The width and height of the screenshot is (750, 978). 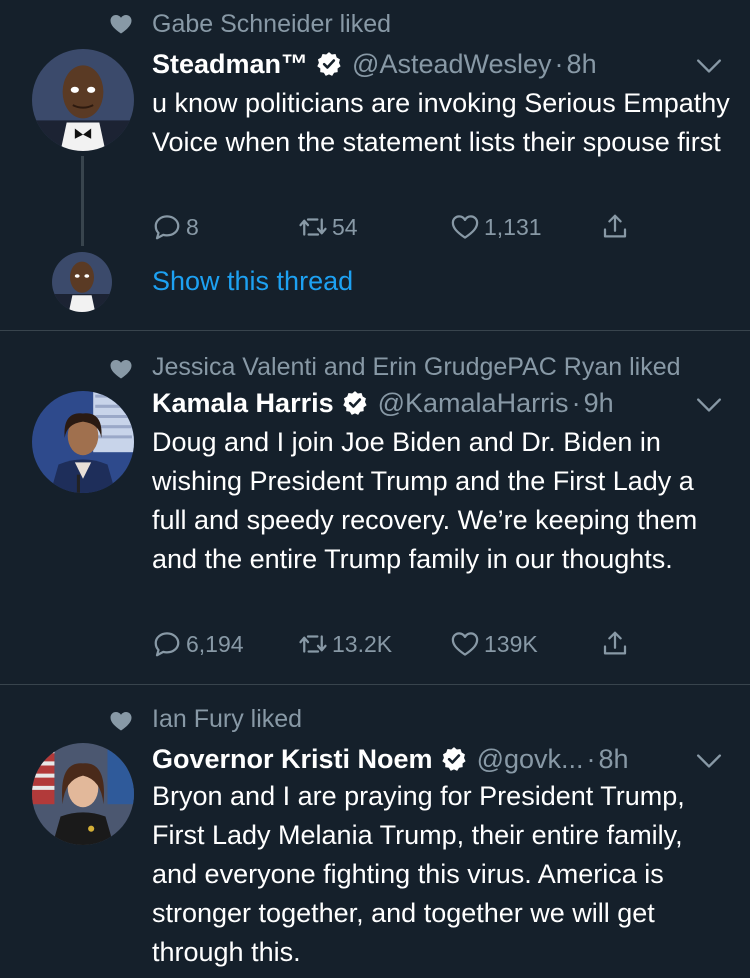 I want to click on retweet-count: 54, so click(x=345, y=226).